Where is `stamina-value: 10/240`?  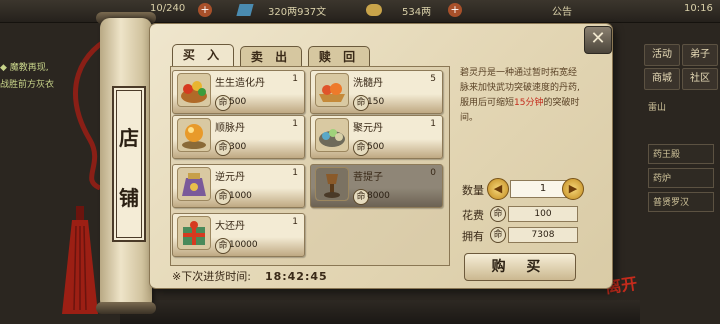 stamina-value: 10/240 is located at coordinates (168, 8).